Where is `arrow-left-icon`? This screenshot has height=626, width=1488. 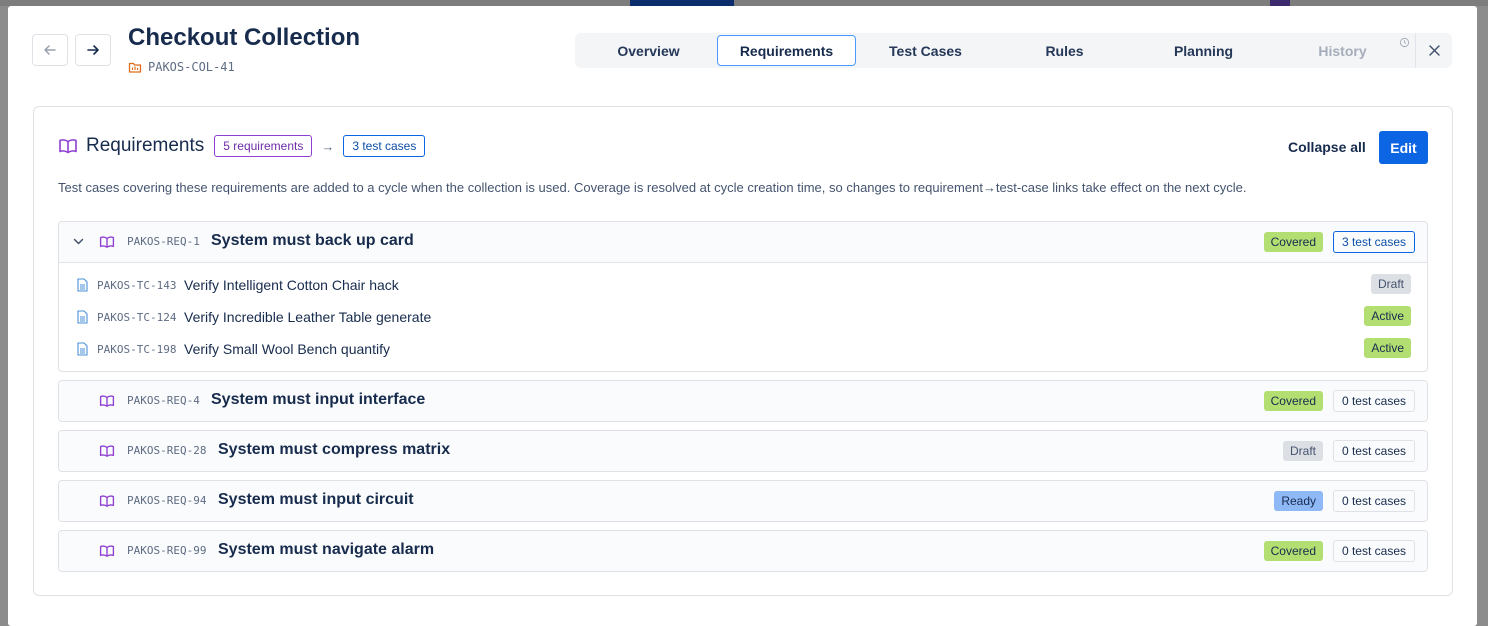 arrow-left-icon is located at coordinates (50, 50).